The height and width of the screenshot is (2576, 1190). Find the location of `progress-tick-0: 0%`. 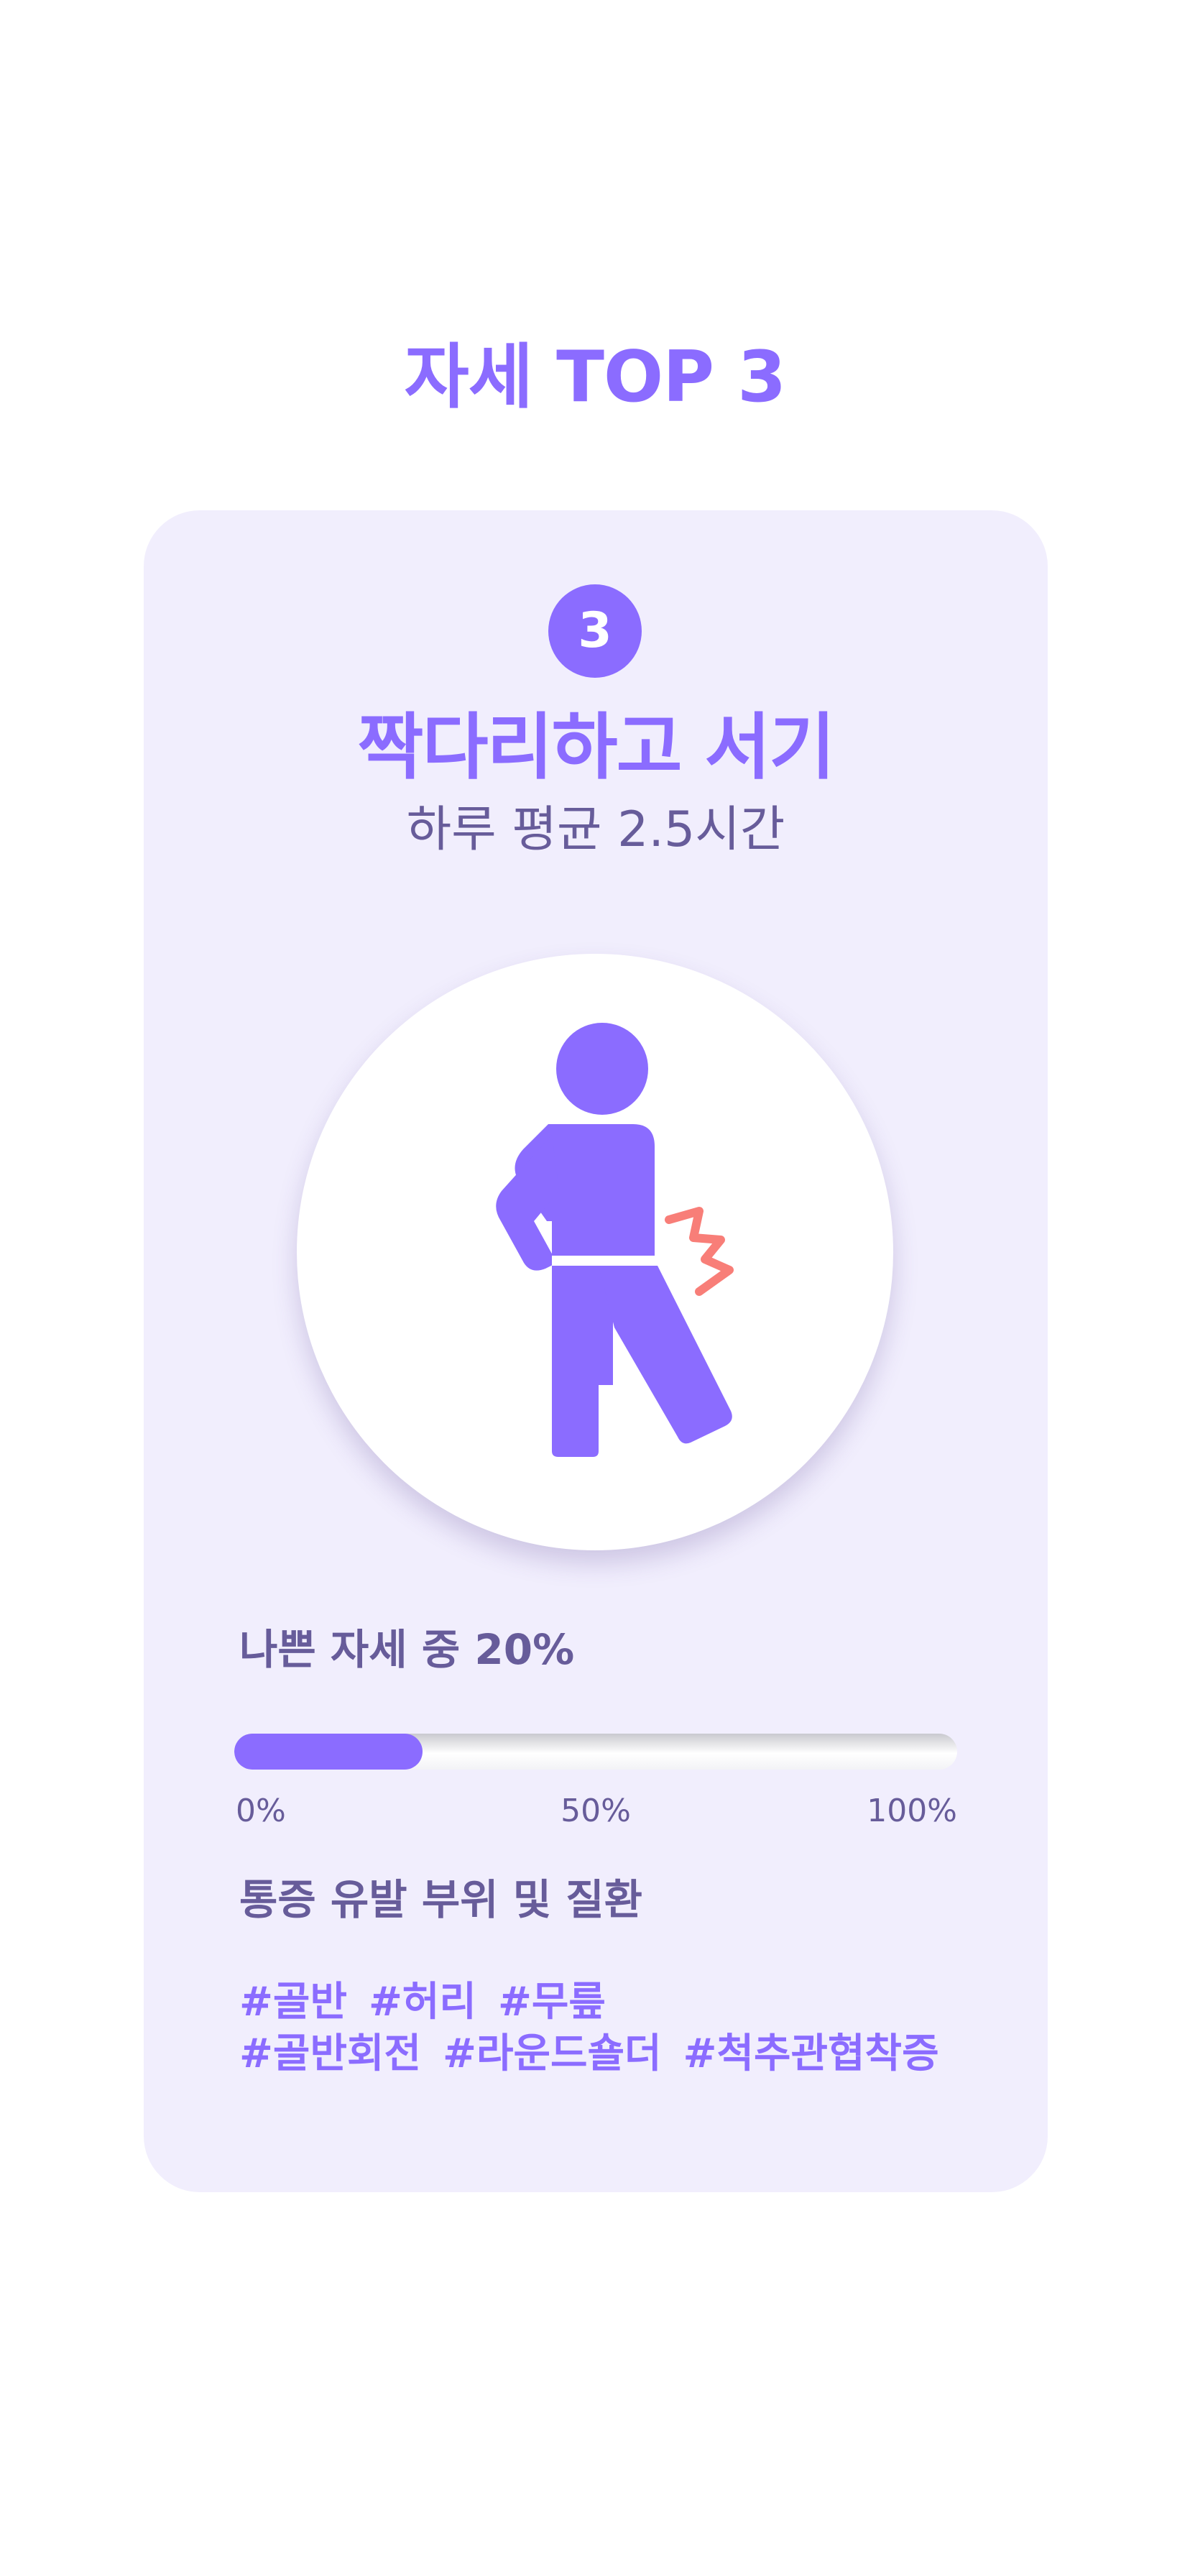

progress-tick-0: 0% is located at coordinates (261, 1811).